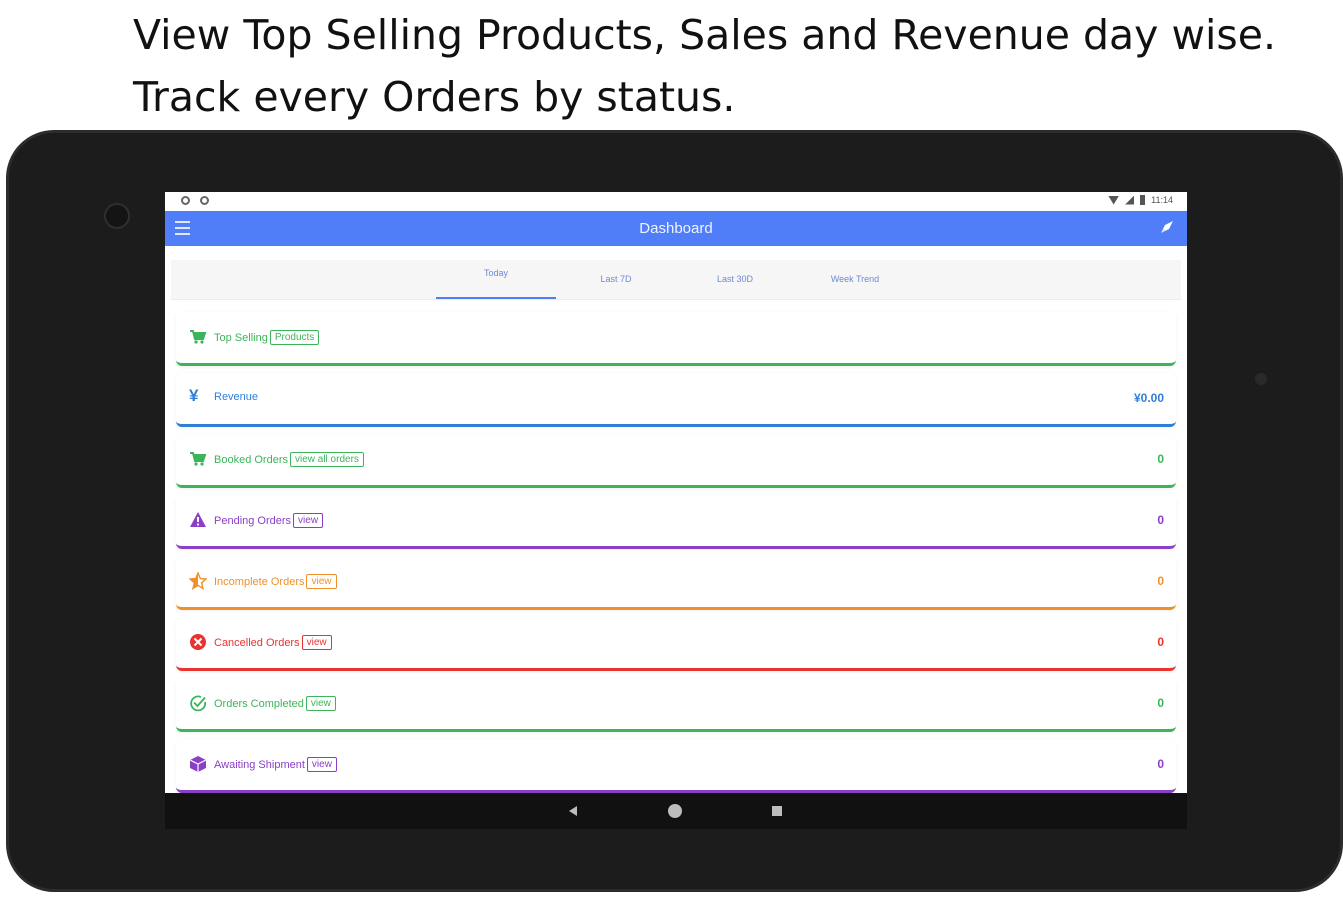 This screenshot has height=900, width=1343. What do you see at coordinates (1160, 581) in the screenshot?
I see `incomplete-orders-value: 0` at bounding box center [1160, 581].